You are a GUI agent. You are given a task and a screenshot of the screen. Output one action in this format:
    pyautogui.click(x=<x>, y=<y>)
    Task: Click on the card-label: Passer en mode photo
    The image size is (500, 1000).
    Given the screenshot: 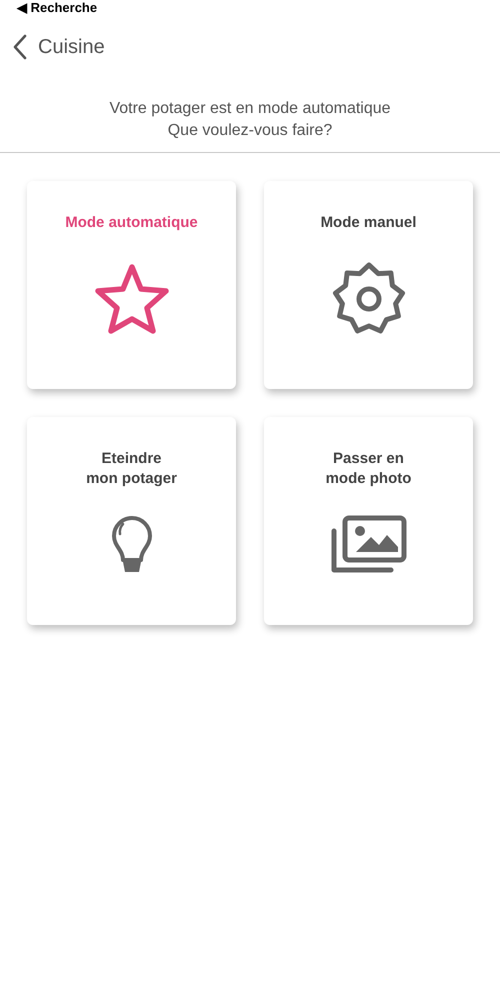 What is the action you would take?
    pyautogui.click(x=369, y=469)
    